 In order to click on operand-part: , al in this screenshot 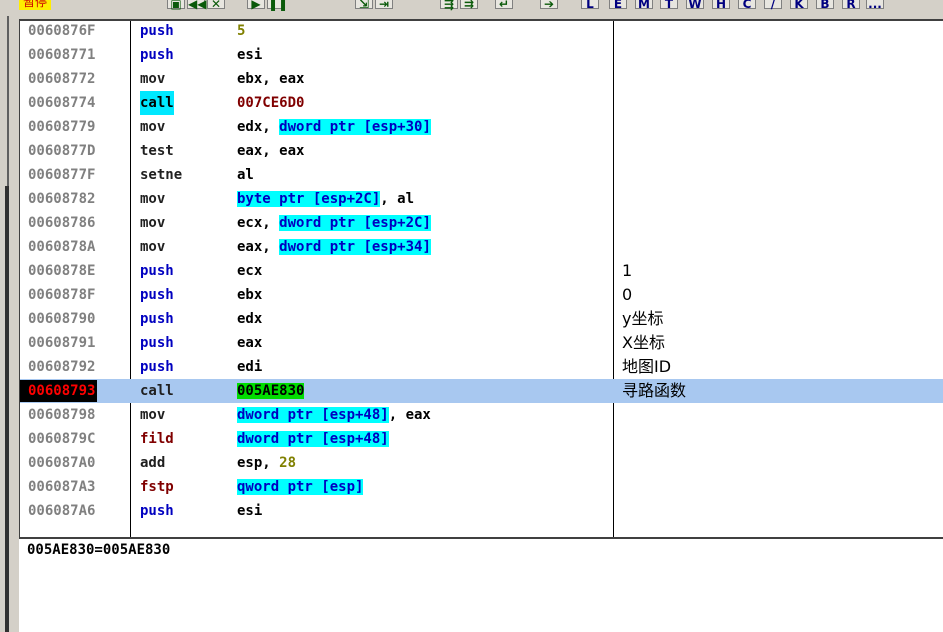, I will do `click(397, 199)`.